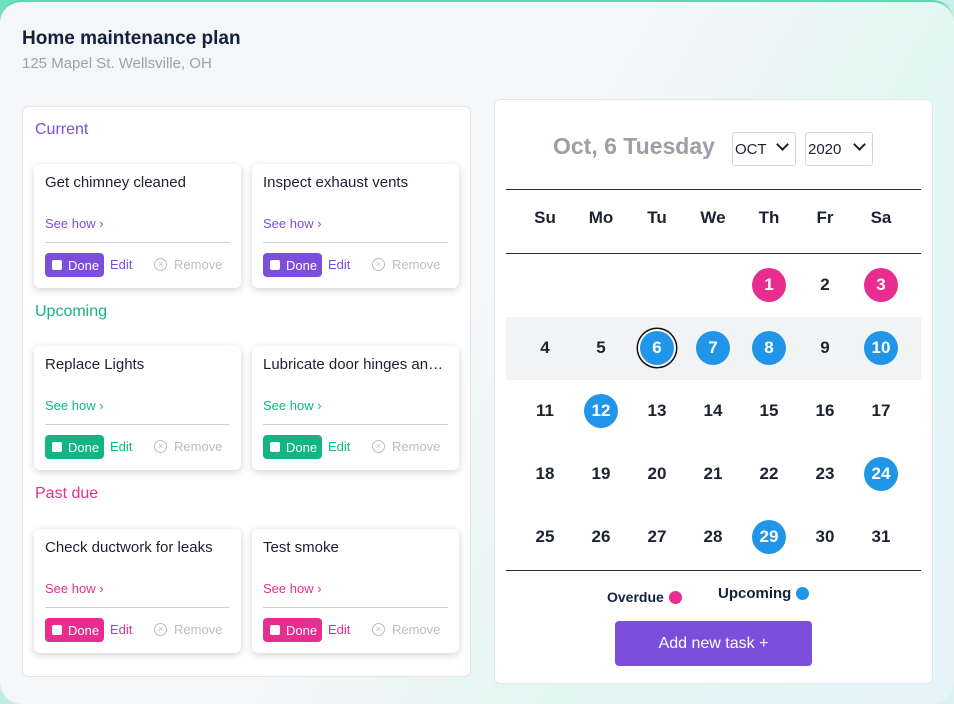  What do you see at coordinates (769, 285) in the screenshot?
I see `calendar-day-1: 1` at bounding box center [769, 285].